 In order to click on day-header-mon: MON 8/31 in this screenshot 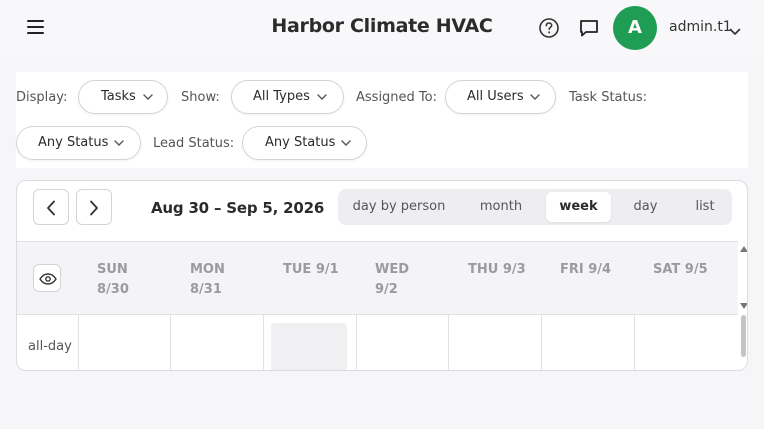, I will do `click(207, 280)`.